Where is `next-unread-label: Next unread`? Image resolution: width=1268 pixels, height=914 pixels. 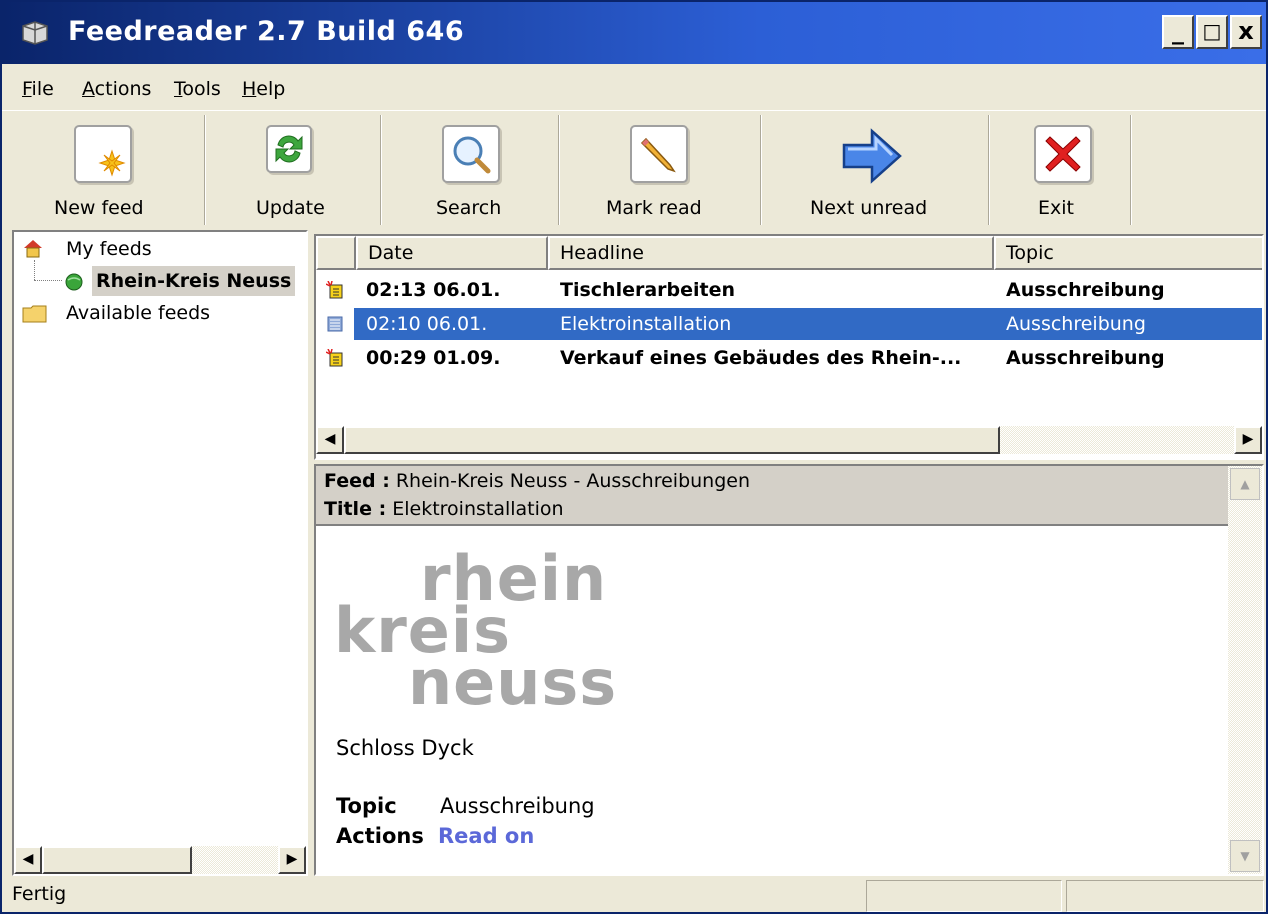 next-unread-label: Next unread is located at coordinates (869, 208).